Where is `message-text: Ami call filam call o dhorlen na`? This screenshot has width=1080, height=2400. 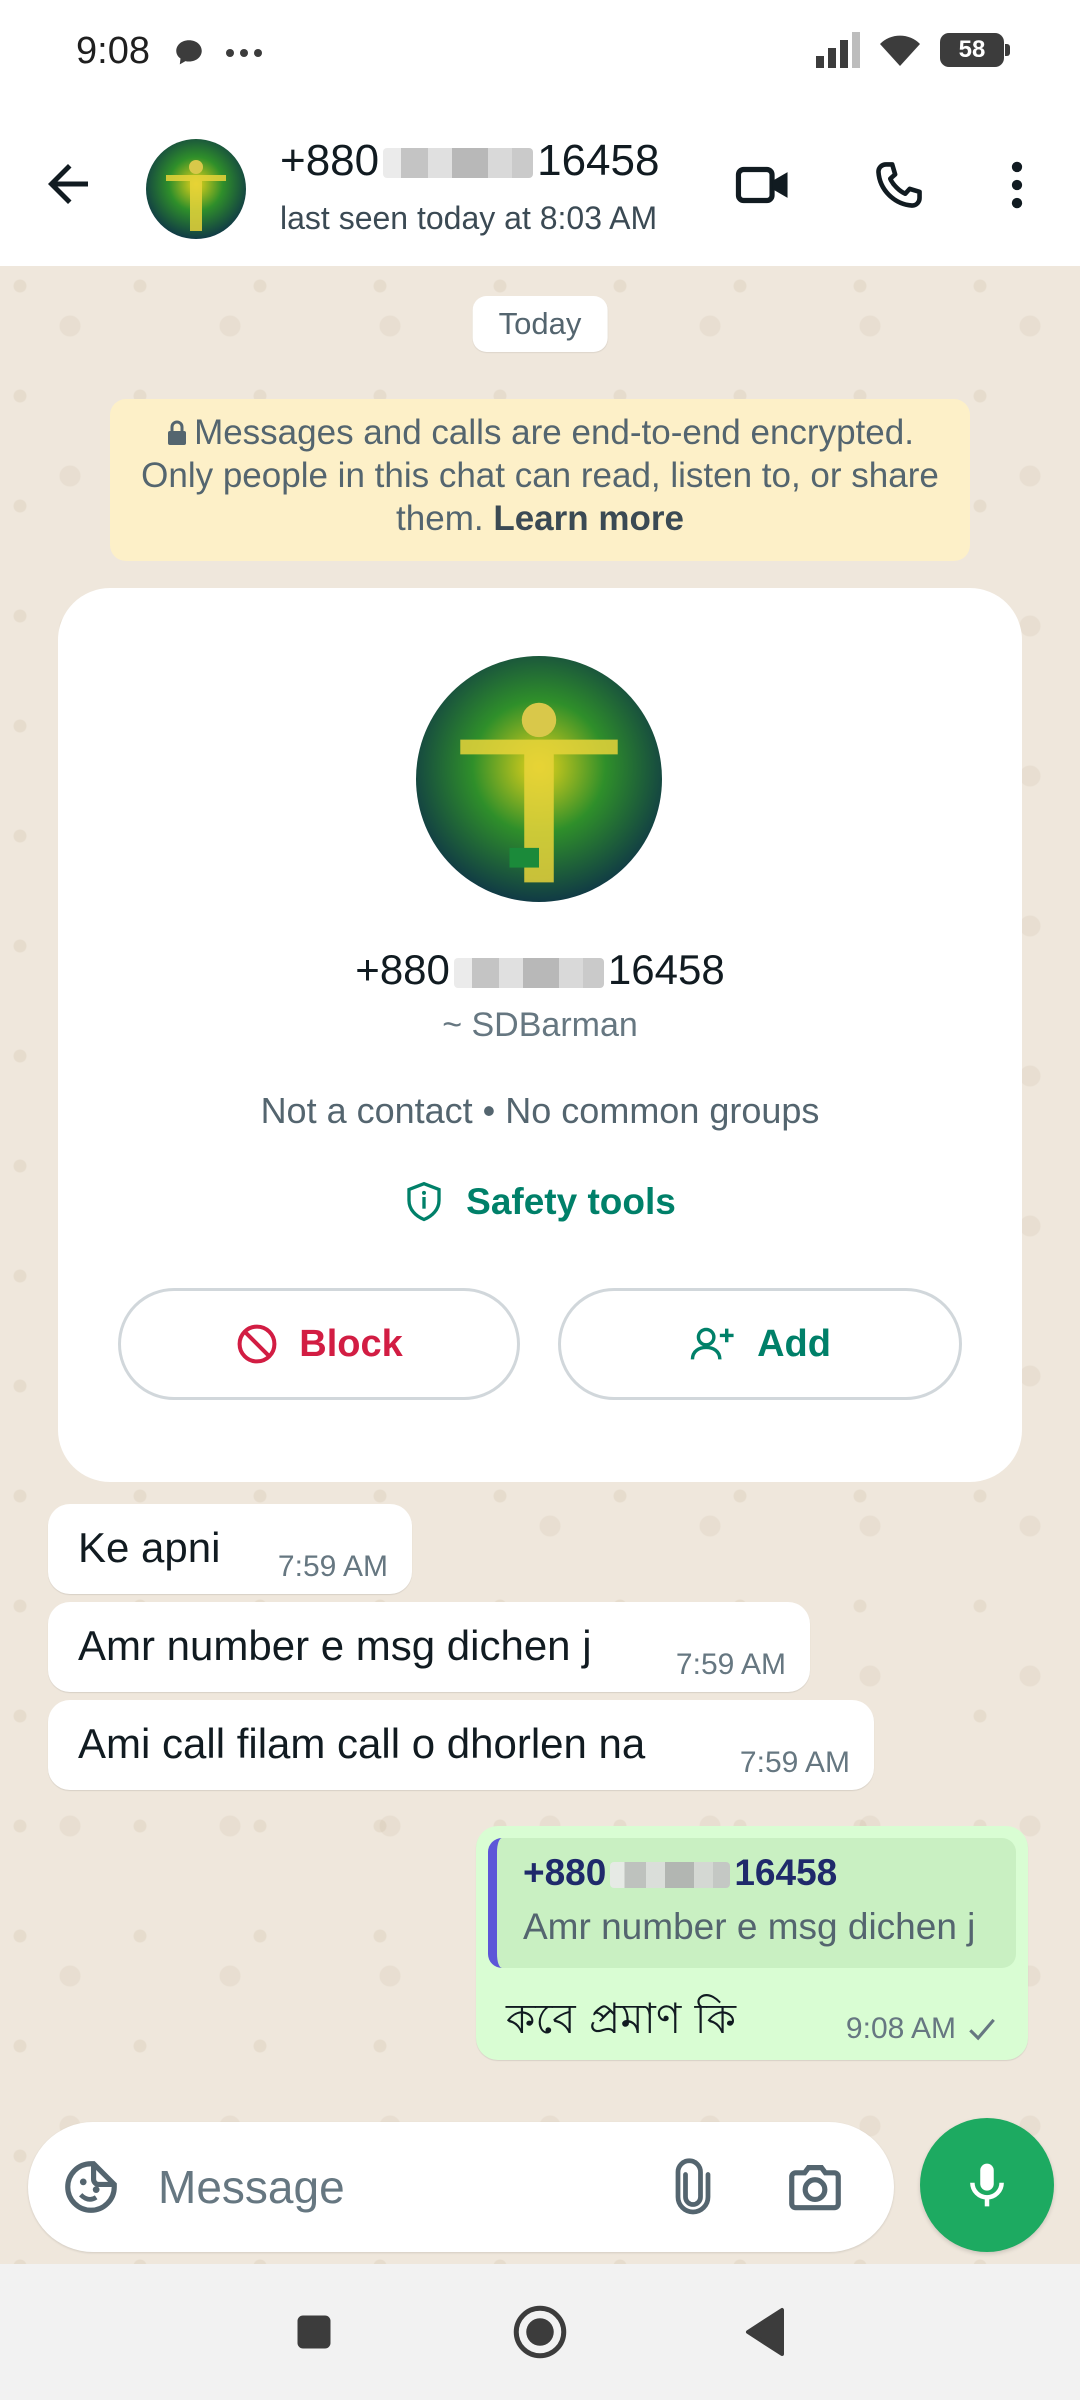
message-text: Ami call filam call o dhorlen na is located at coordinates (362, 1743).